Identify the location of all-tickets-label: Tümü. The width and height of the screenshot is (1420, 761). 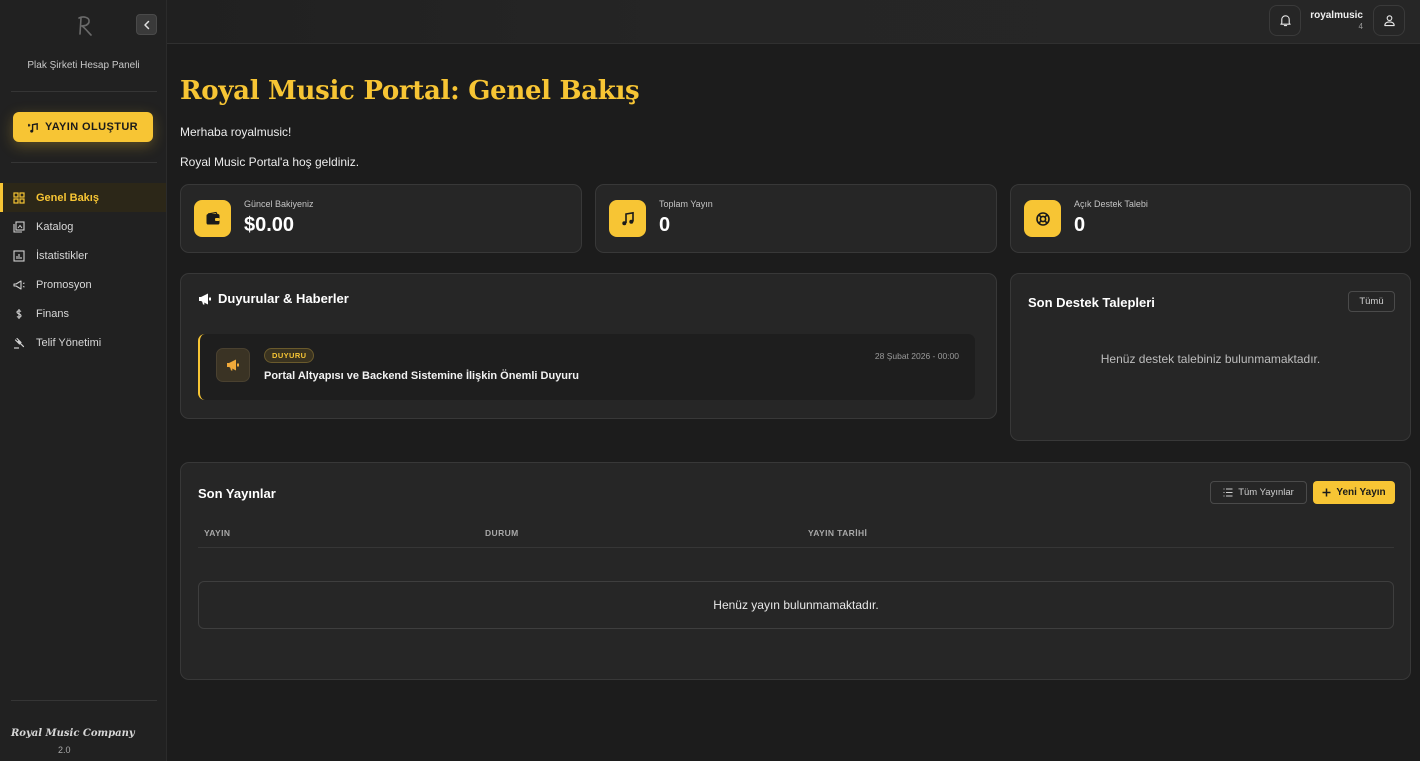
(1371, 301).